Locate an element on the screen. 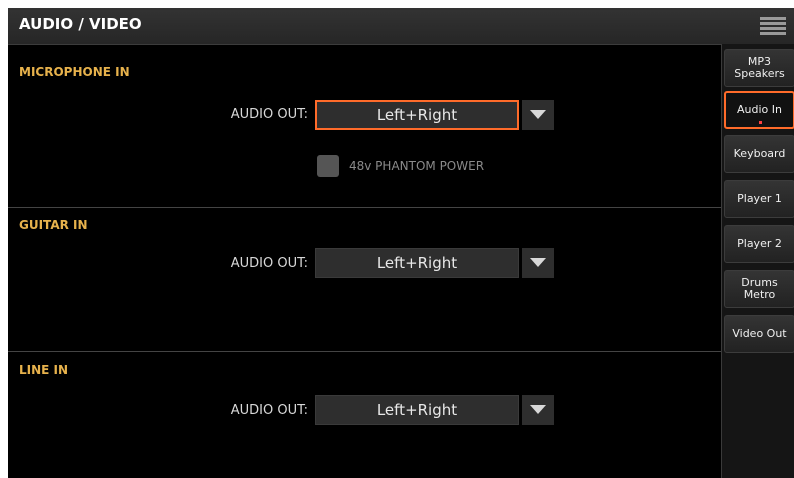 This screenshot has width=794, height=478. tab-keyboard: Keyboard is located at coordinates (759, 154).